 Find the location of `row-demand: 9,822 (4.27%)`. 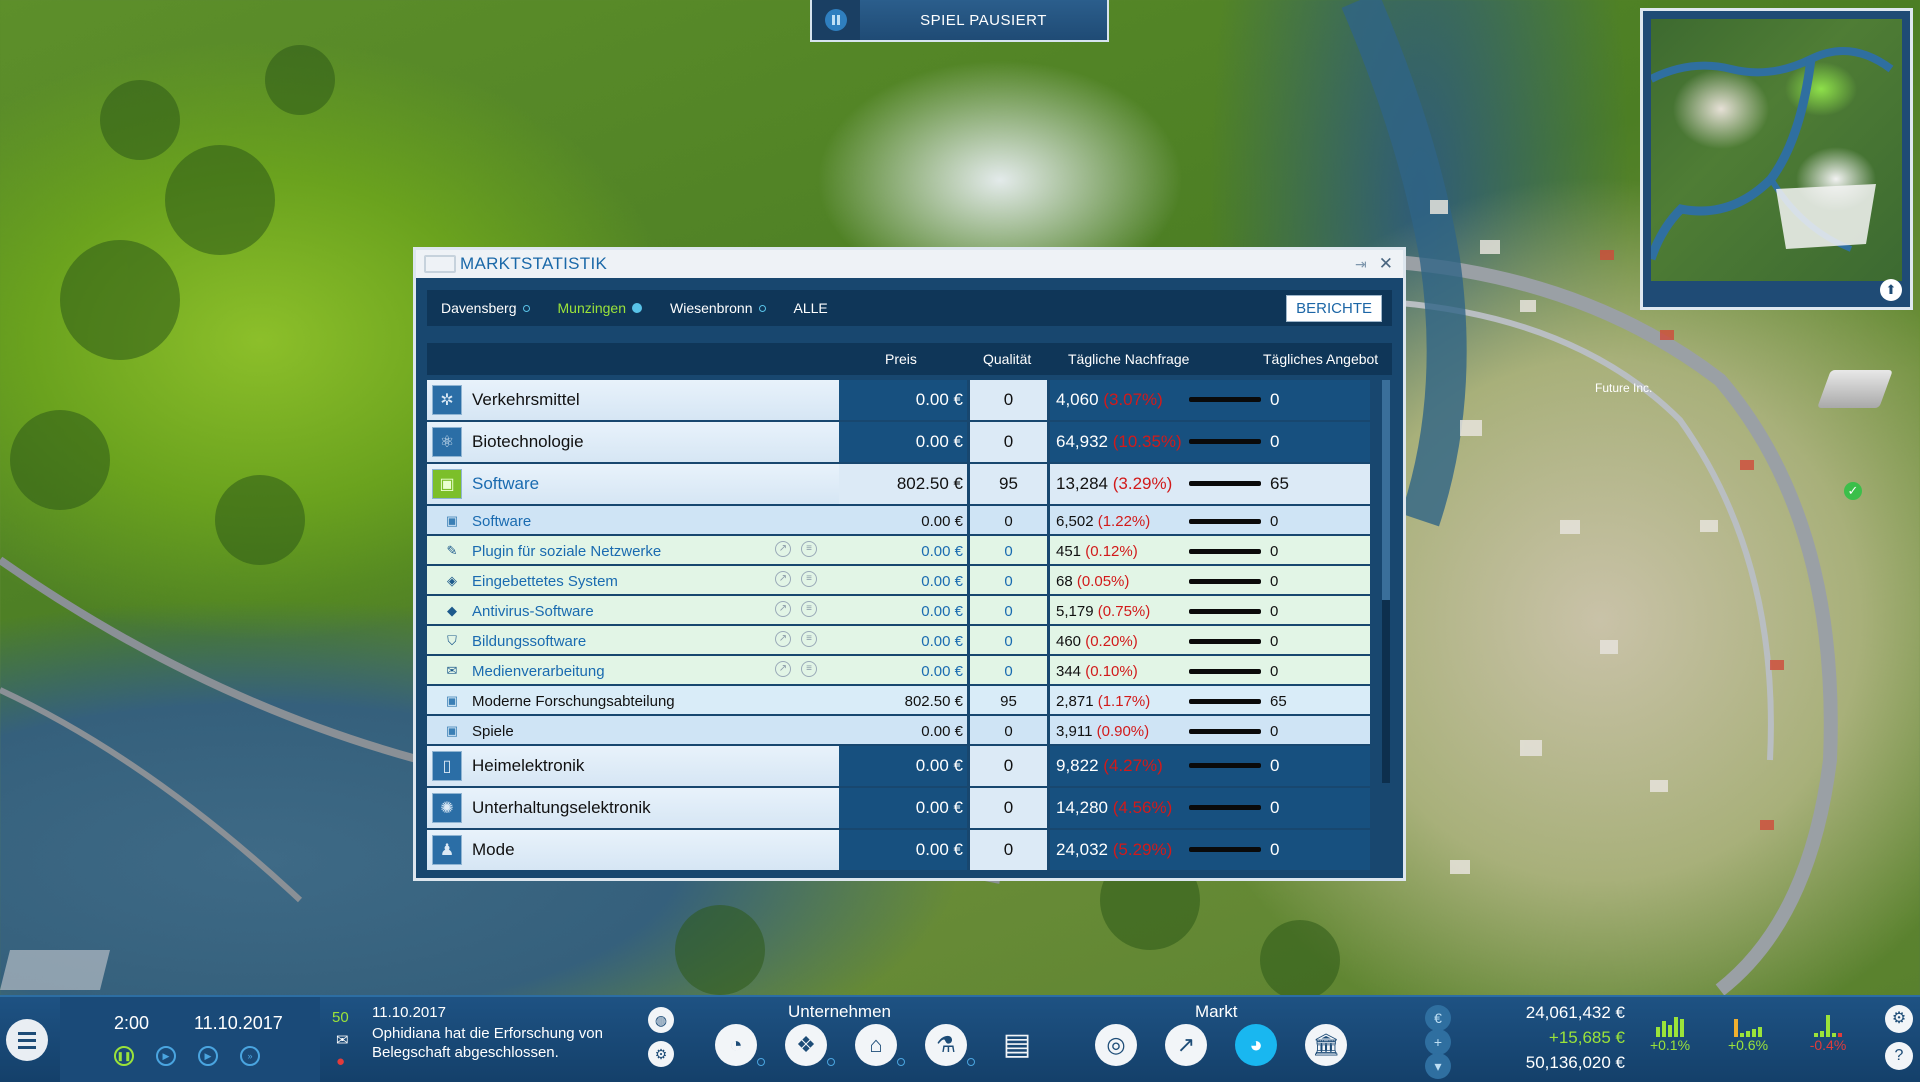

row-demand: 9,822 (4.27%) is located at coordinates (1109, 766).